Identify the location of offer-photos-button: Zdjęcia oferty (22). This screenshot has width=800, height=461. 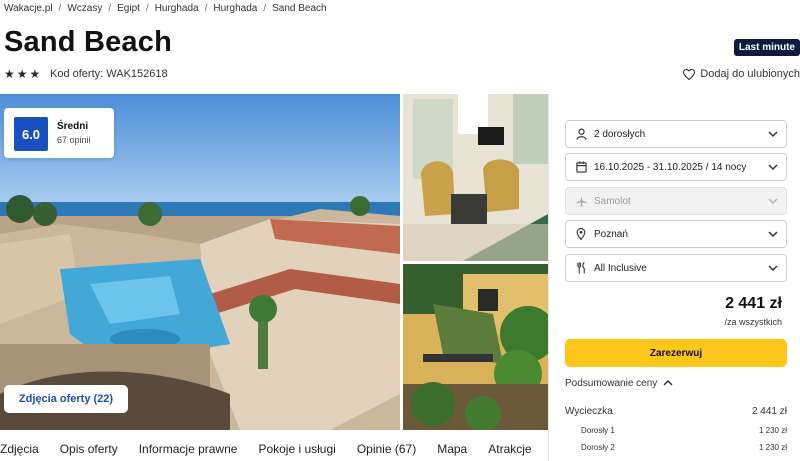
(66, 399).